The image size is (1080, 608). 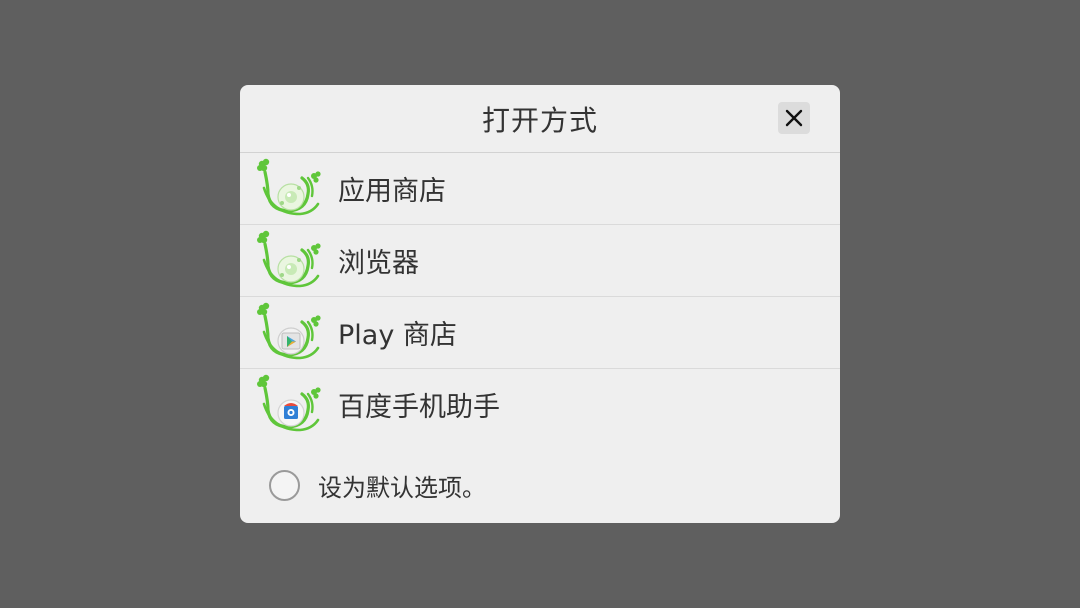 I want to click on play-store-icon, so click(x=289, y=330).